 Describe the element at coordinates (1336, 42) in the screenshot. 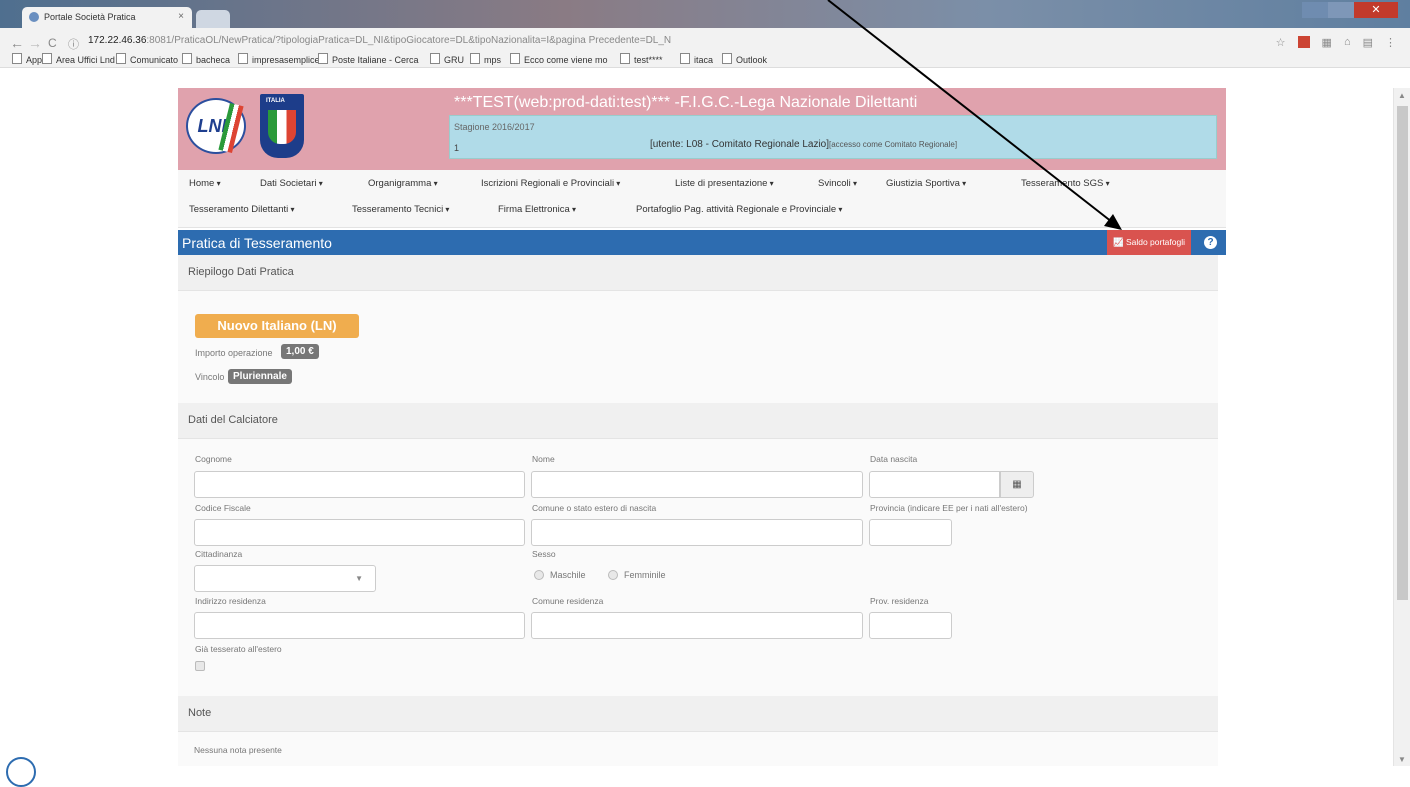

I see `extension-icons: ☆ ▦ ⌂ ▤ ⋮` at that location.